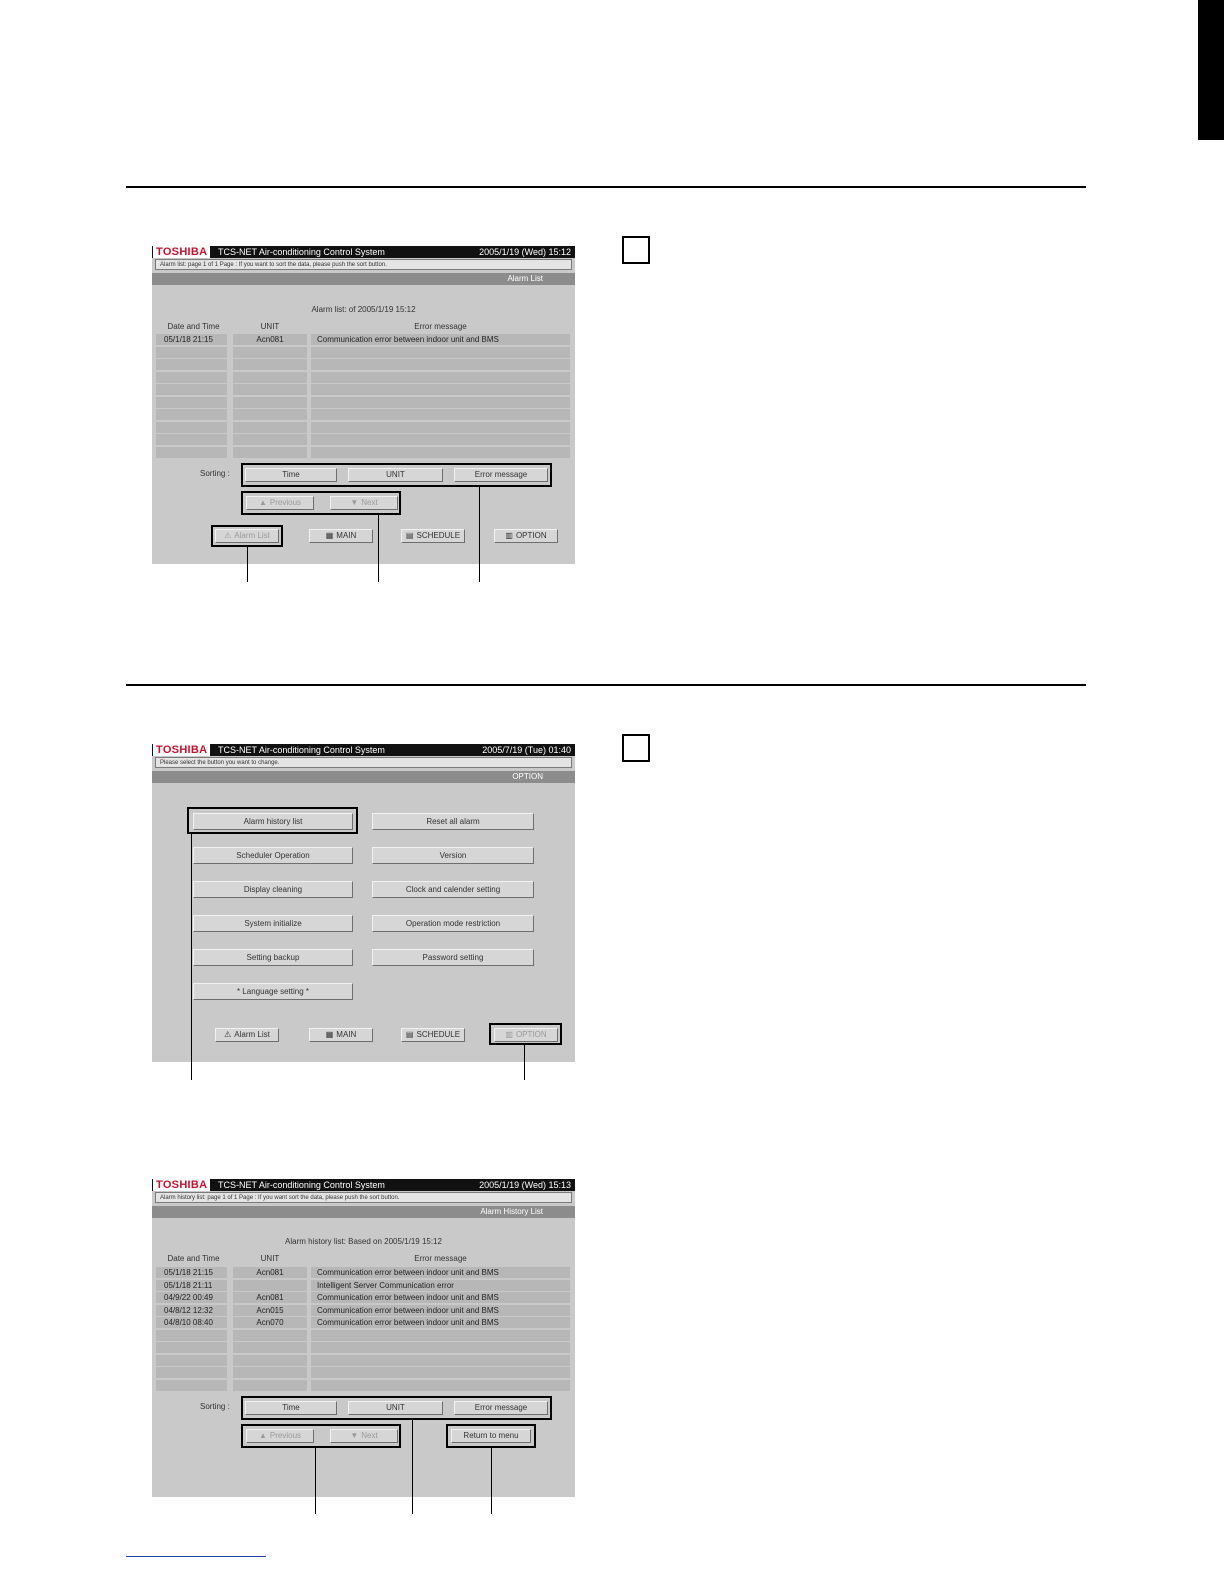 This screenshot has width=1224, height=1584. I want to click on row-date-cell: 05/1/18 21:11, so click(191, 1285).